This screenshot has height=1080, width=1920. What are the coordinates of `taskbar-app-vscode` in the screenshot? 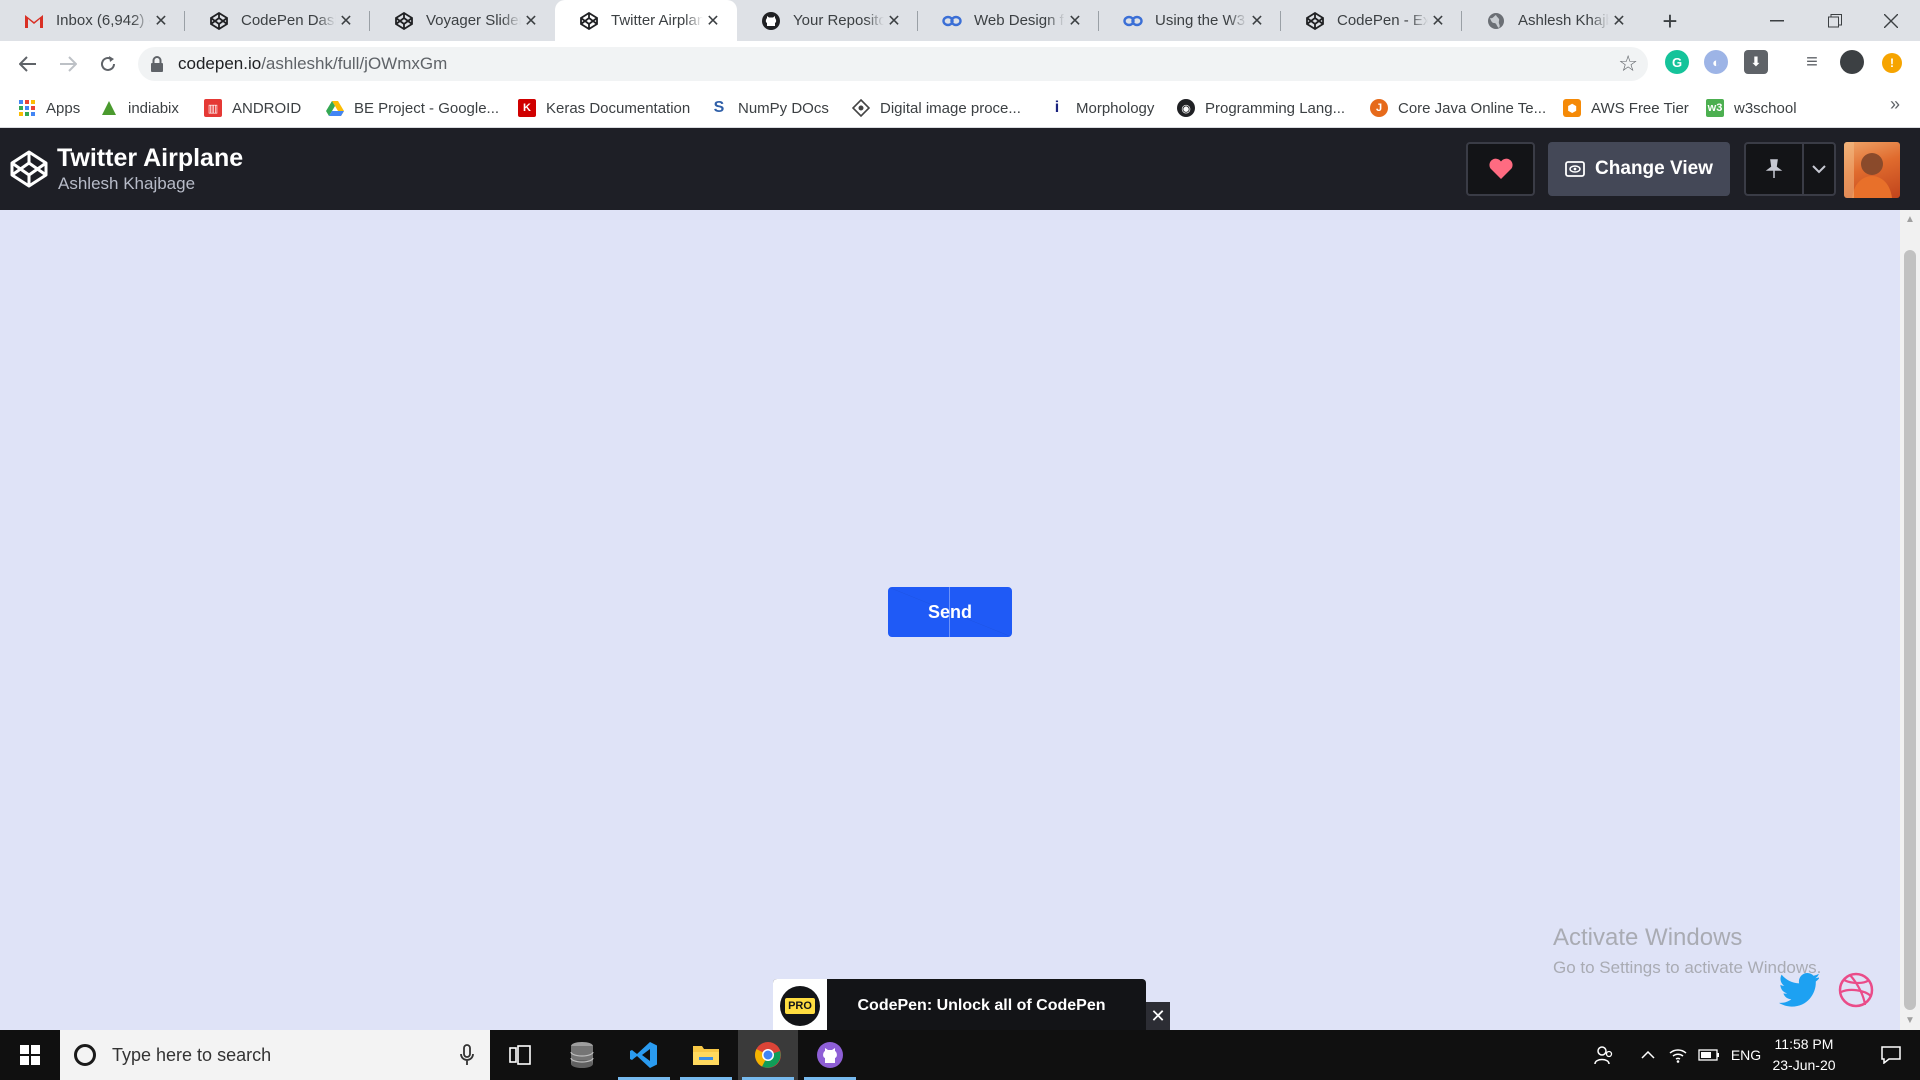 It's located at (644, 1055).